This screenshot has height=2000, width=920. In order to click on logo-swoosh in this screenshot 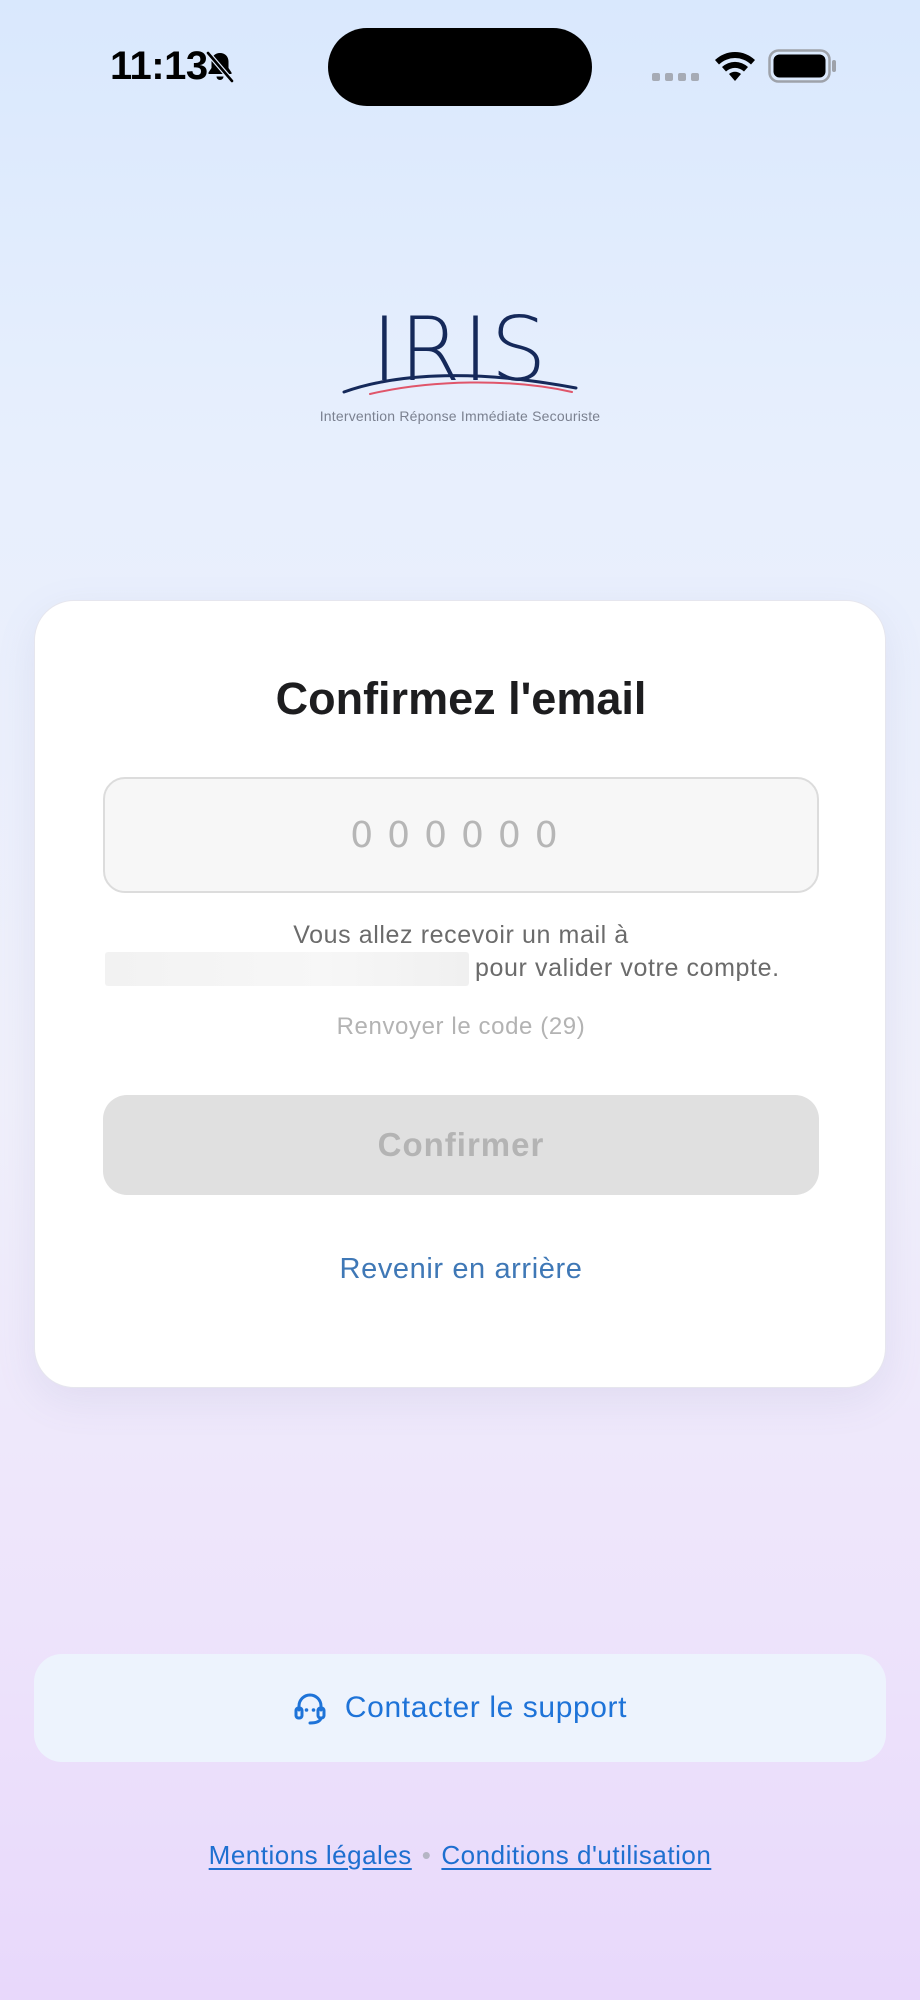, I will do `click(460, 384)`.